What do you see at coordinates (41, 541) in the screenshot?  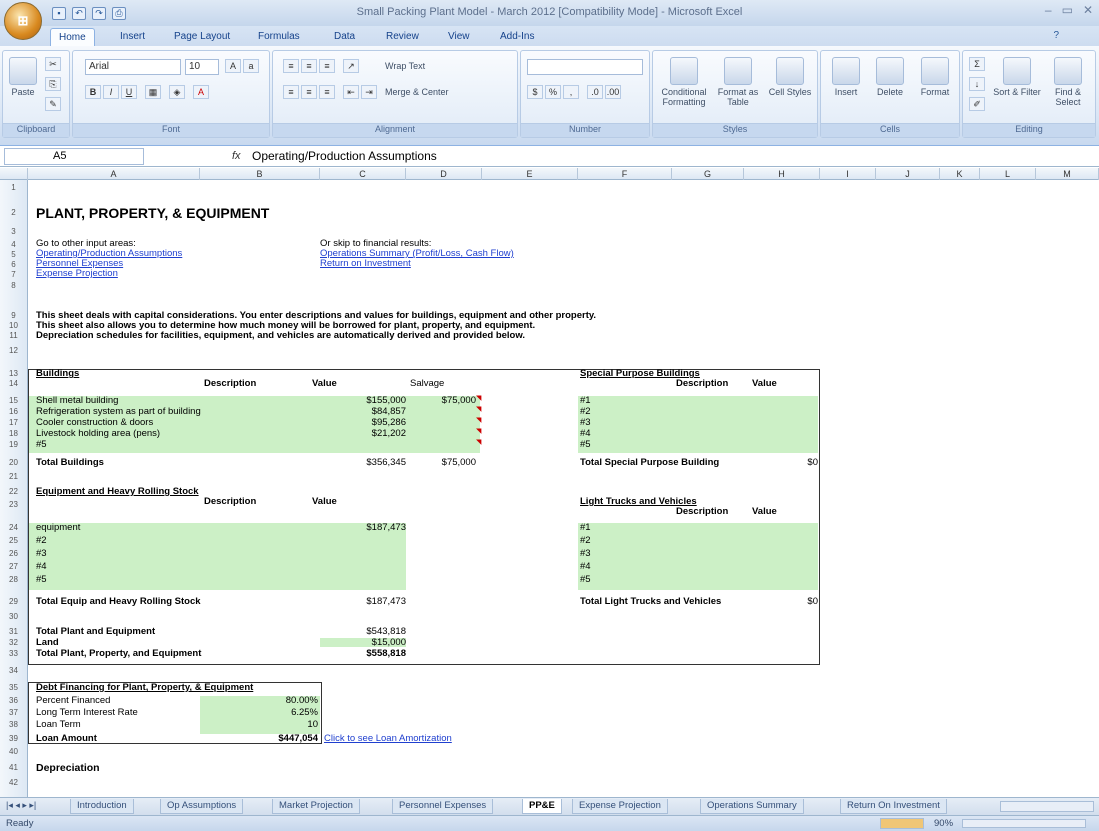 I see `equipment-desc: #2` at bounding box center [41, 541].